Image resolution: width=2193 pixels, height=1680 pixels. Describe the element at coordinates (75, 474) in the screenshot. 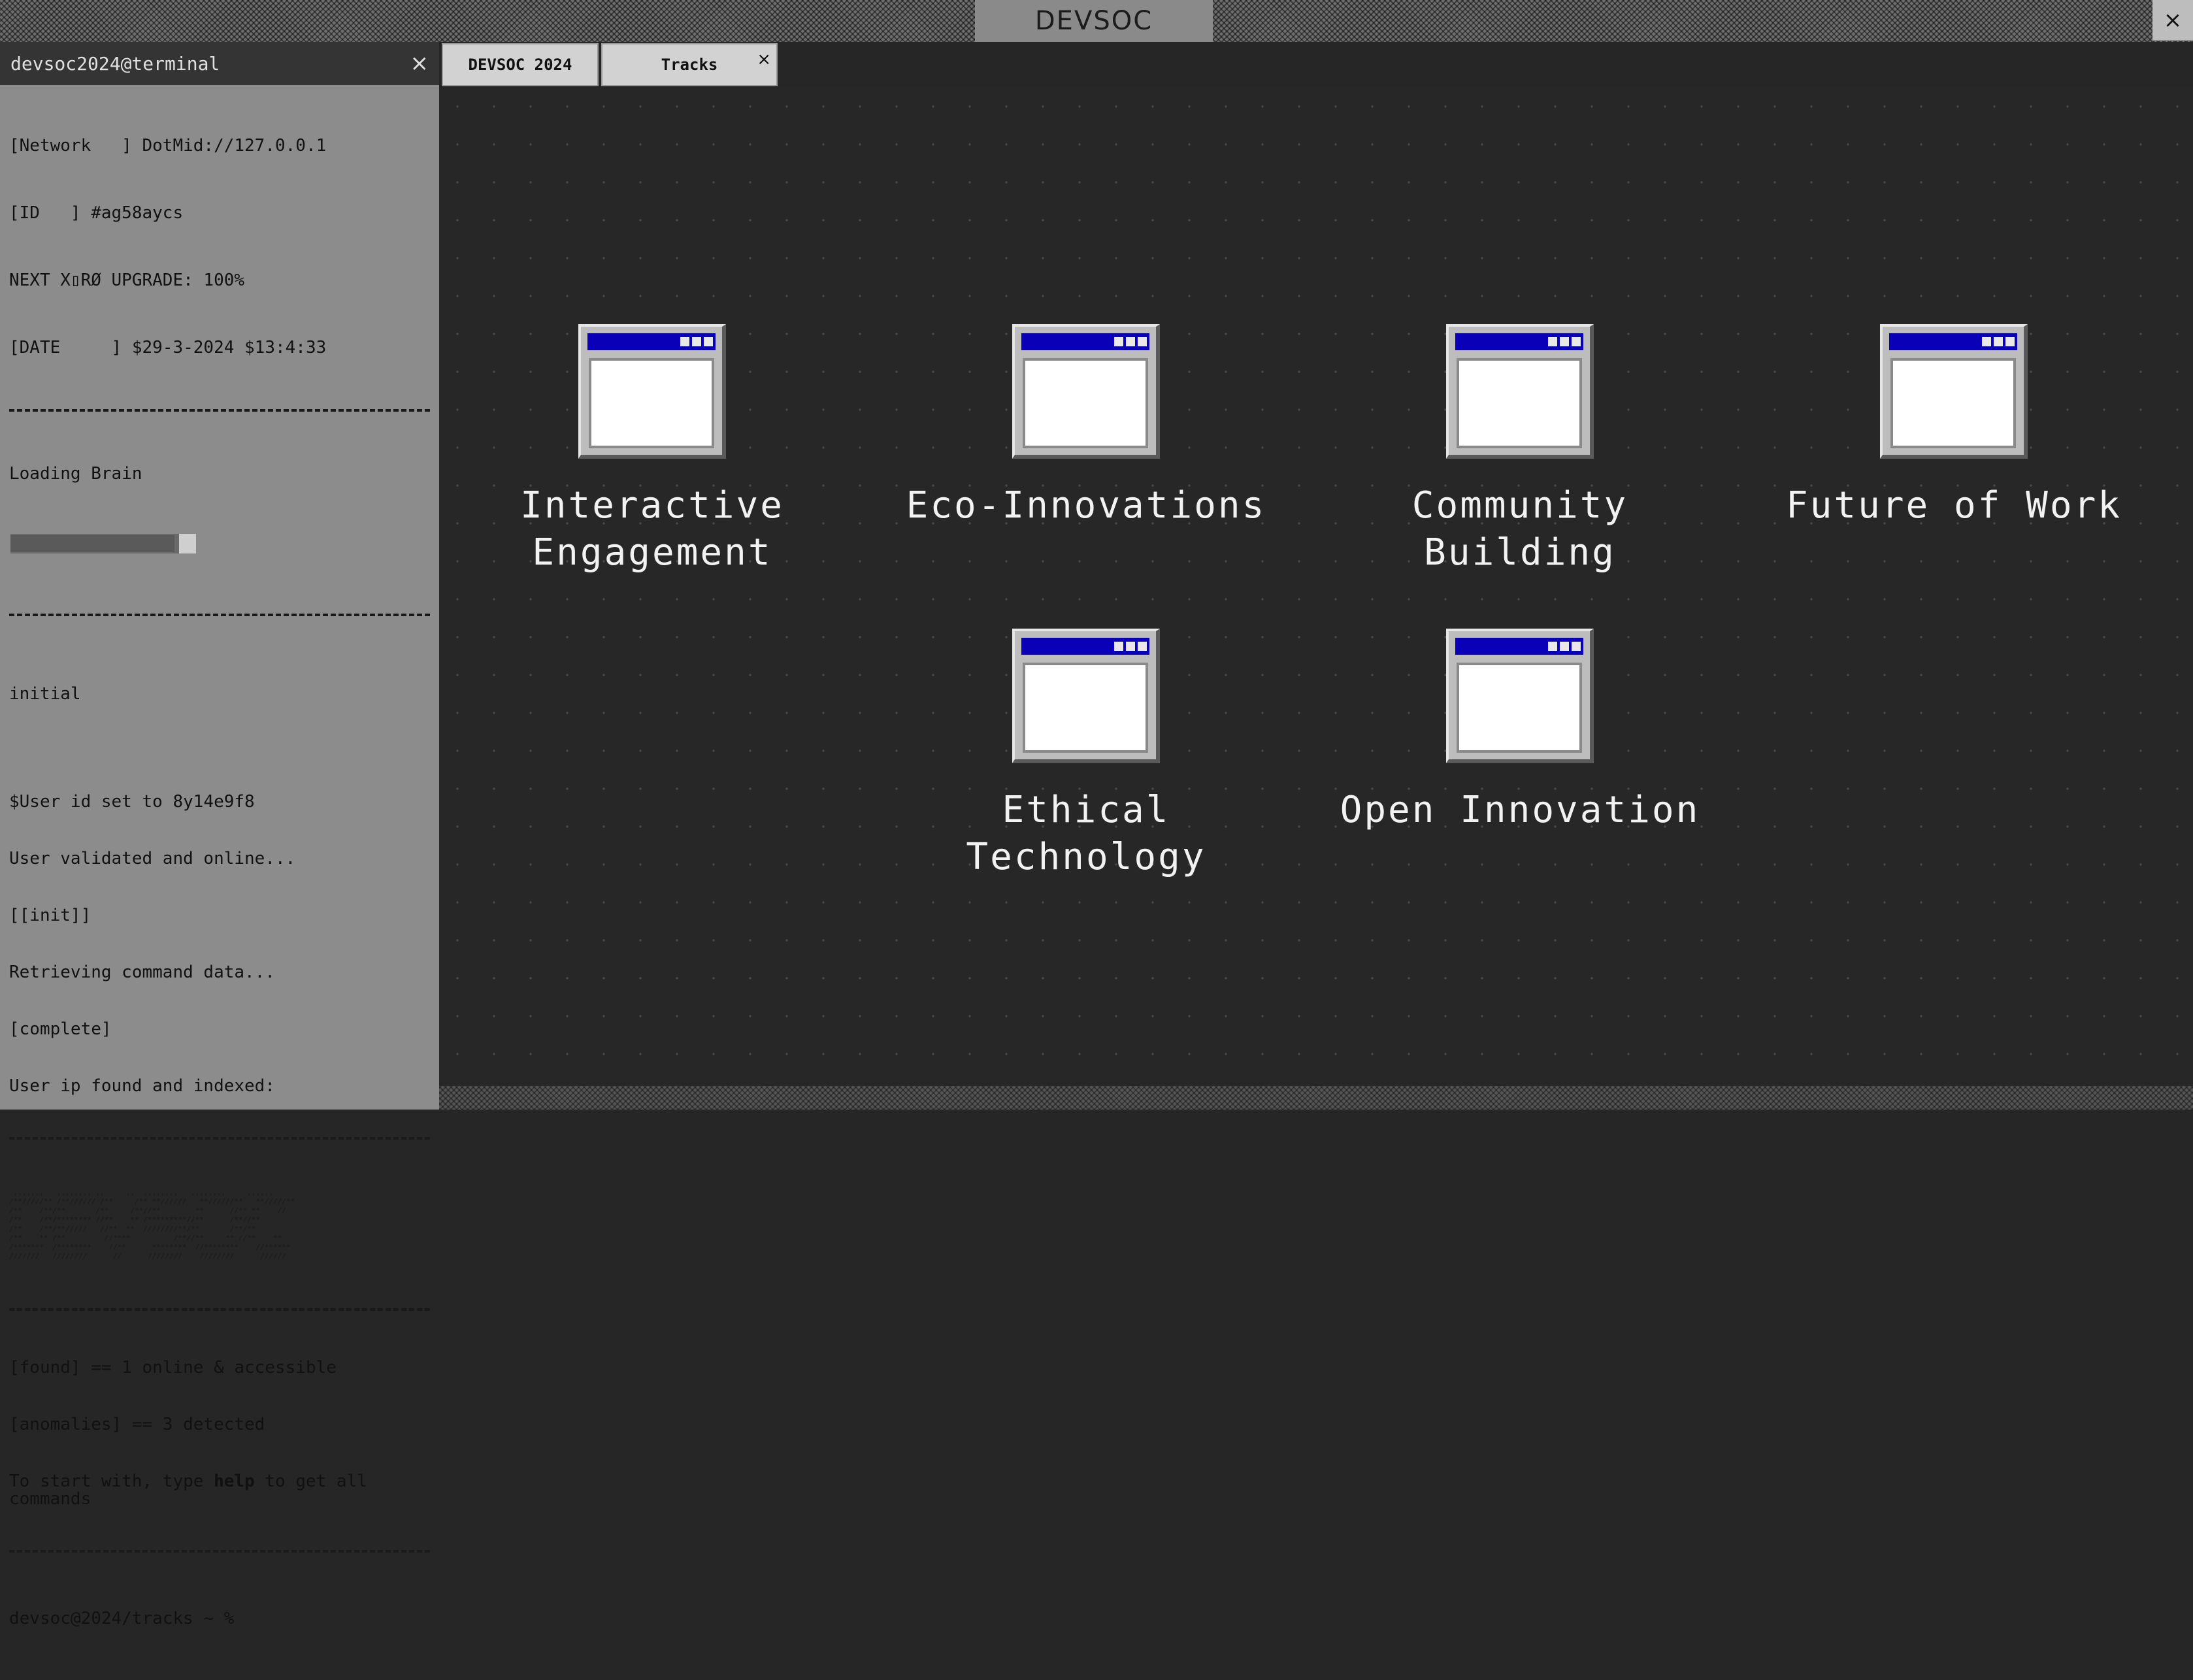

I see `loading-label: Loading Brain` at that location.